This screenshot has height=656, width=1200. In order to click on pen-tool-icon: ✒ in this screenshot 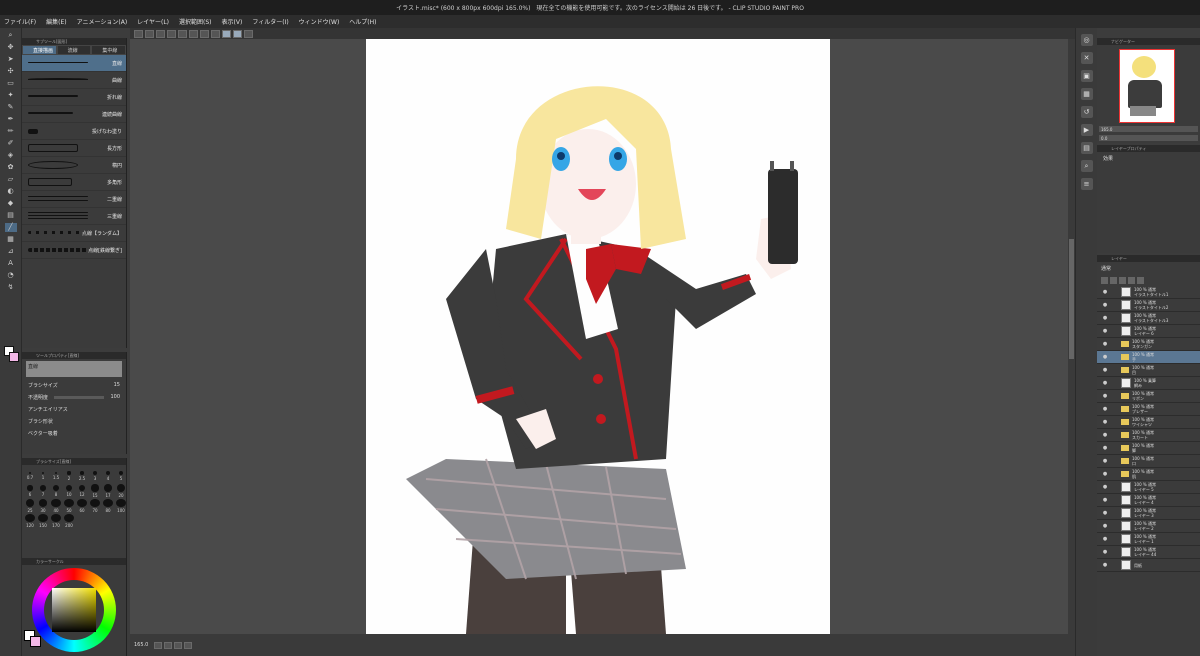, I will do `click(11, 119)`.